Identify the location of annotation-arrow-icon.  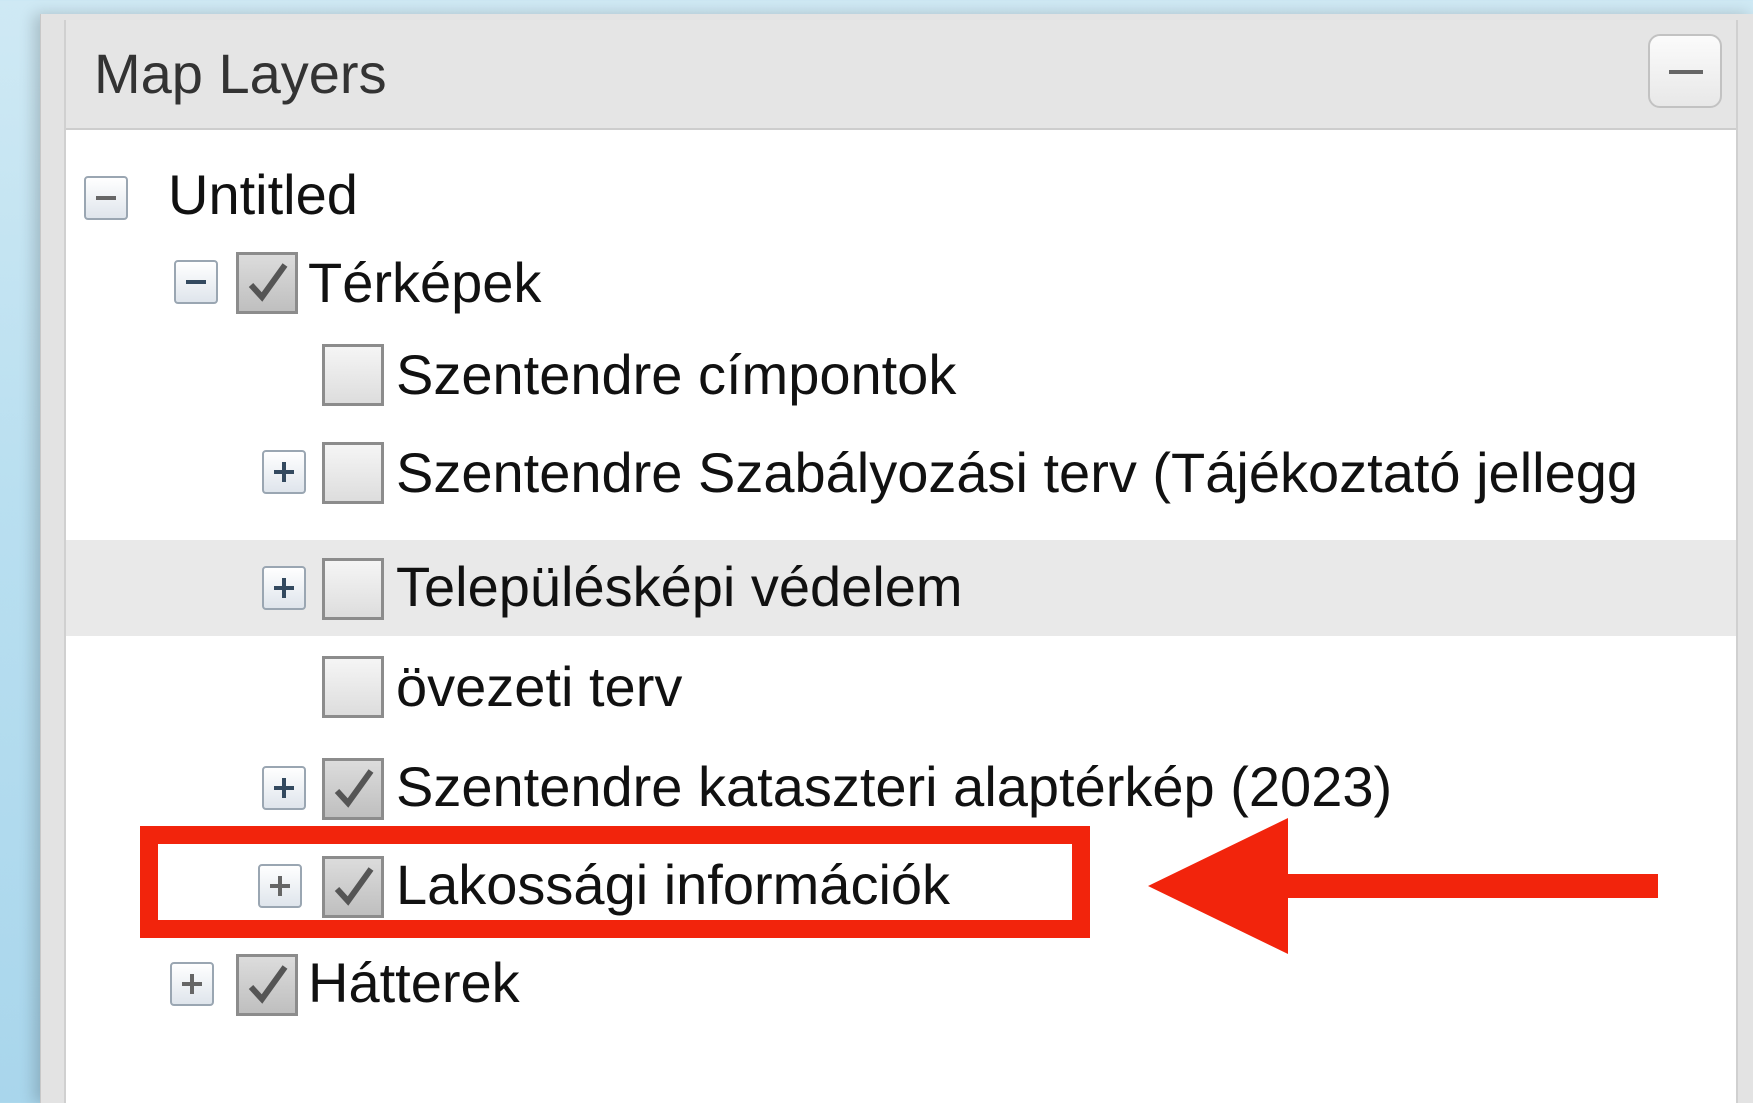
(1403, 886).